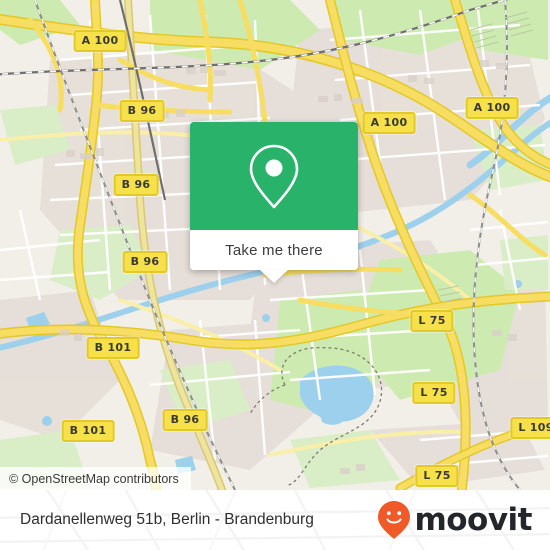 The image size is (550, 550). I want to click on popup-tail-arrow, so click(274, 276).